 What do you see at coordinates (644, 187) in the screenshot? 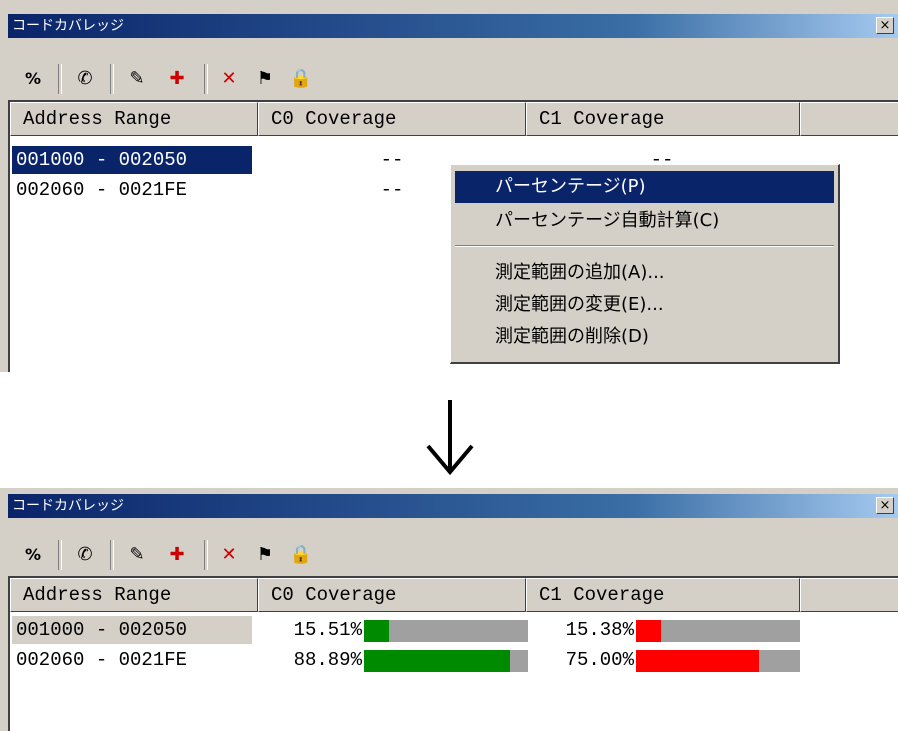
I see `menu-item-percentage: パーセンテージ(P)` at bounding box center [644, 187].